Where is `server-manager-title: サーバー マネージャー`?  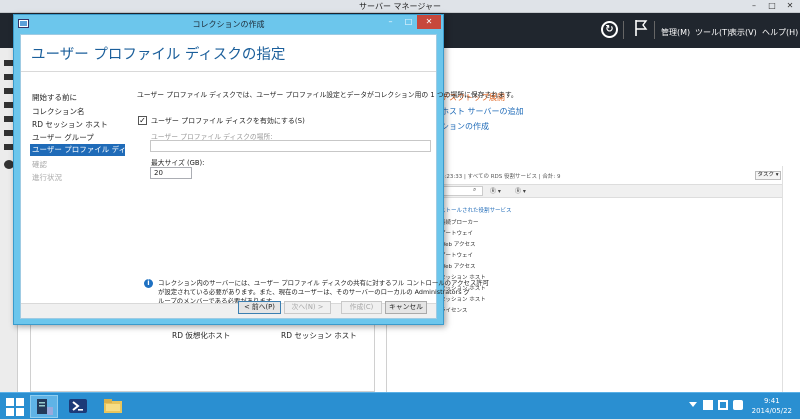 server-manager-title: サーバー マネージャー is located at coordinates (400, 6).